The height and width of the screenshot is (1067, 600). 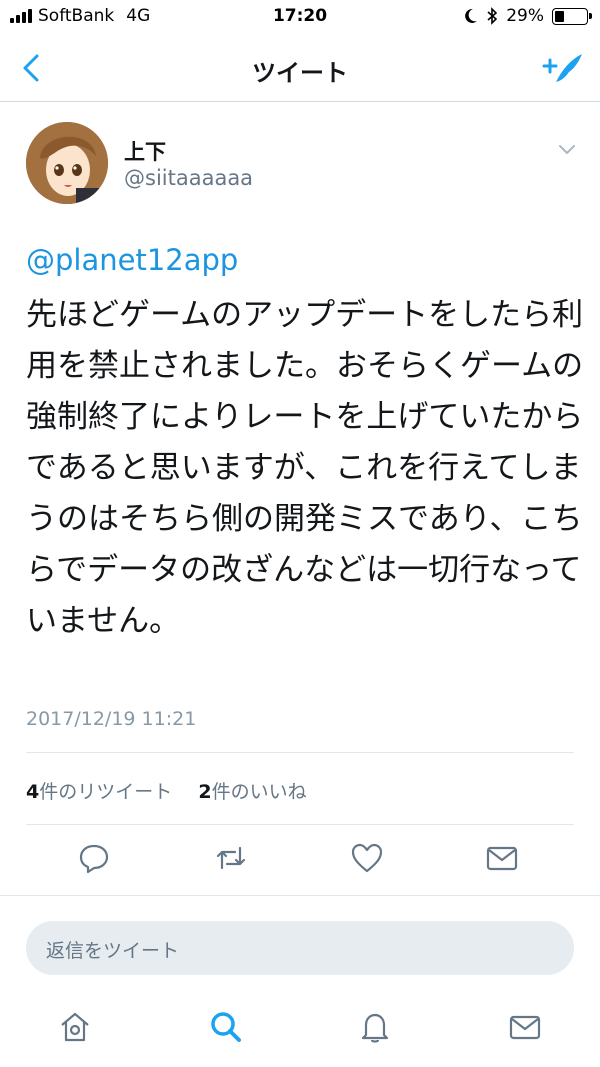 What do you see at coordinates (572, 16) in the screenshot?
I see `battery-icon` at bounding box center [572, 16].